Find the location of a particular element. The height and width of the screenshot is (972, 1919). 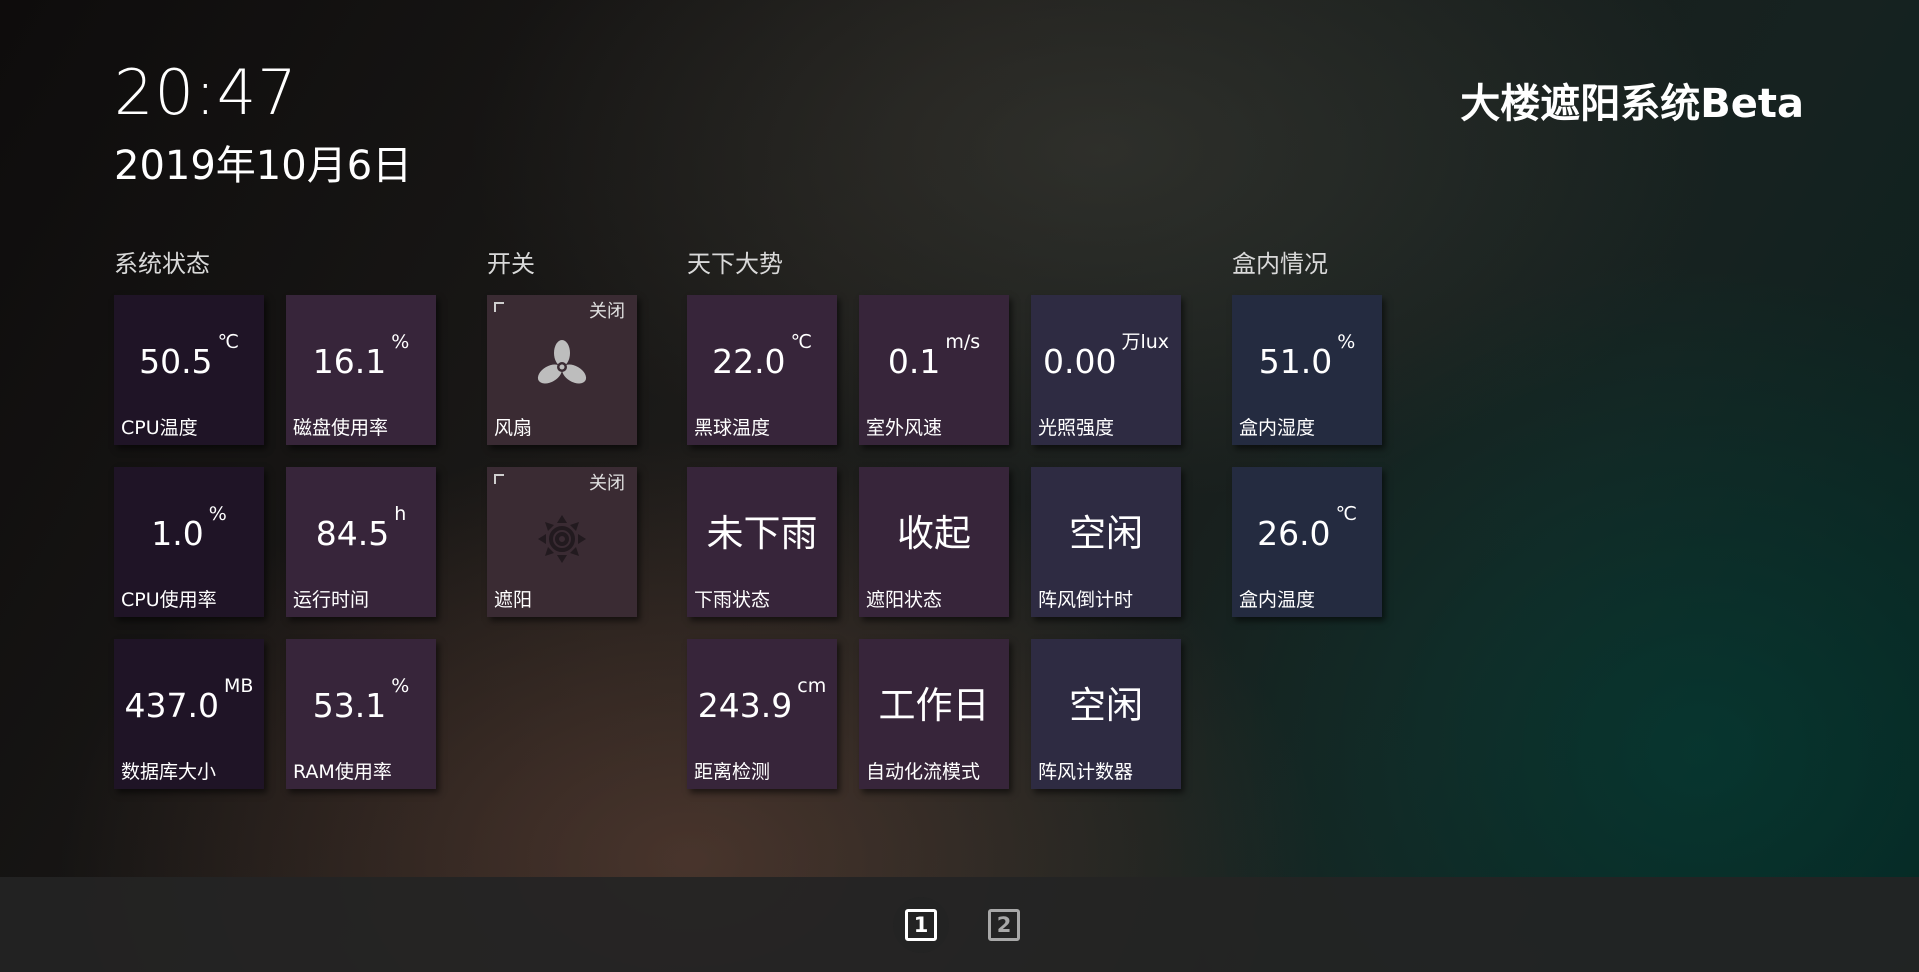

tile-label: CPU使用率 is located at coordinates (169, 600).